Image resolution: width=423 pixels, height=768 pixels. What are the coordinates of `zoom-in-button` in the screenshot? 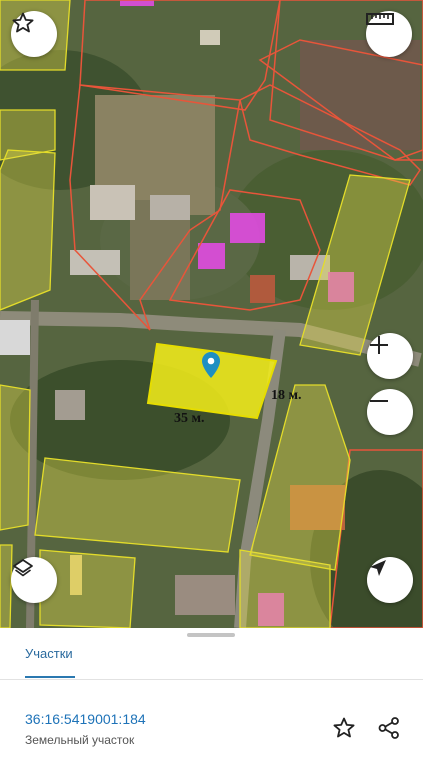 It's located at (390, 356).